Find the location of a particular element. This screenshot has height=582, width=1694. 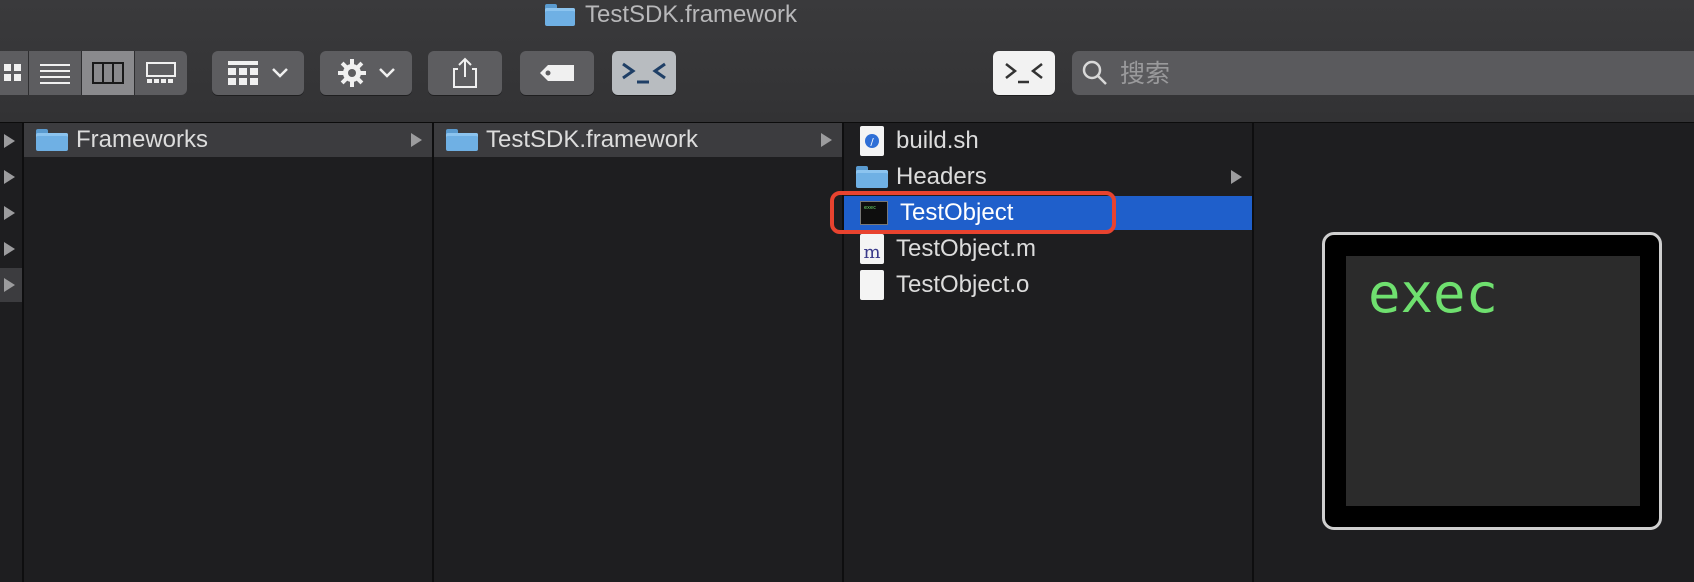

objc-file-icon: m is located at coordinates (872, 249).